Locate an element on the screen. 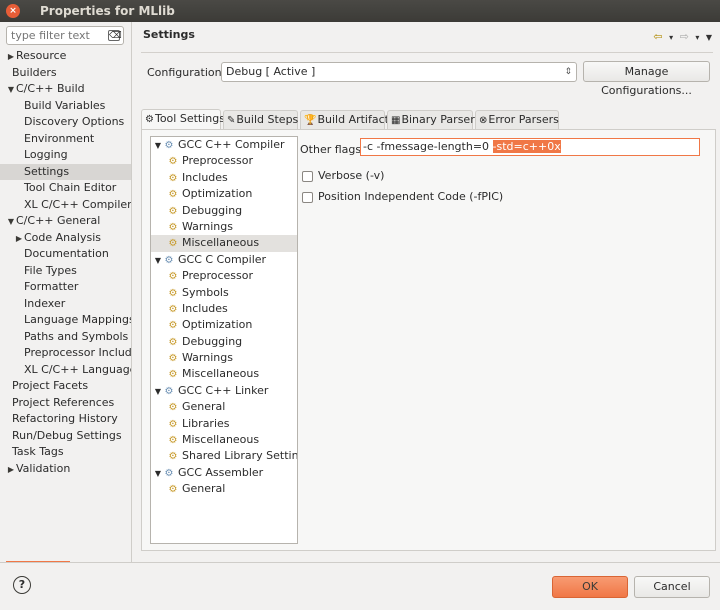 This screenshot has width=720, height=610. sidebar-item: XL C/C++ Language C is located at coordinates (65, 370).